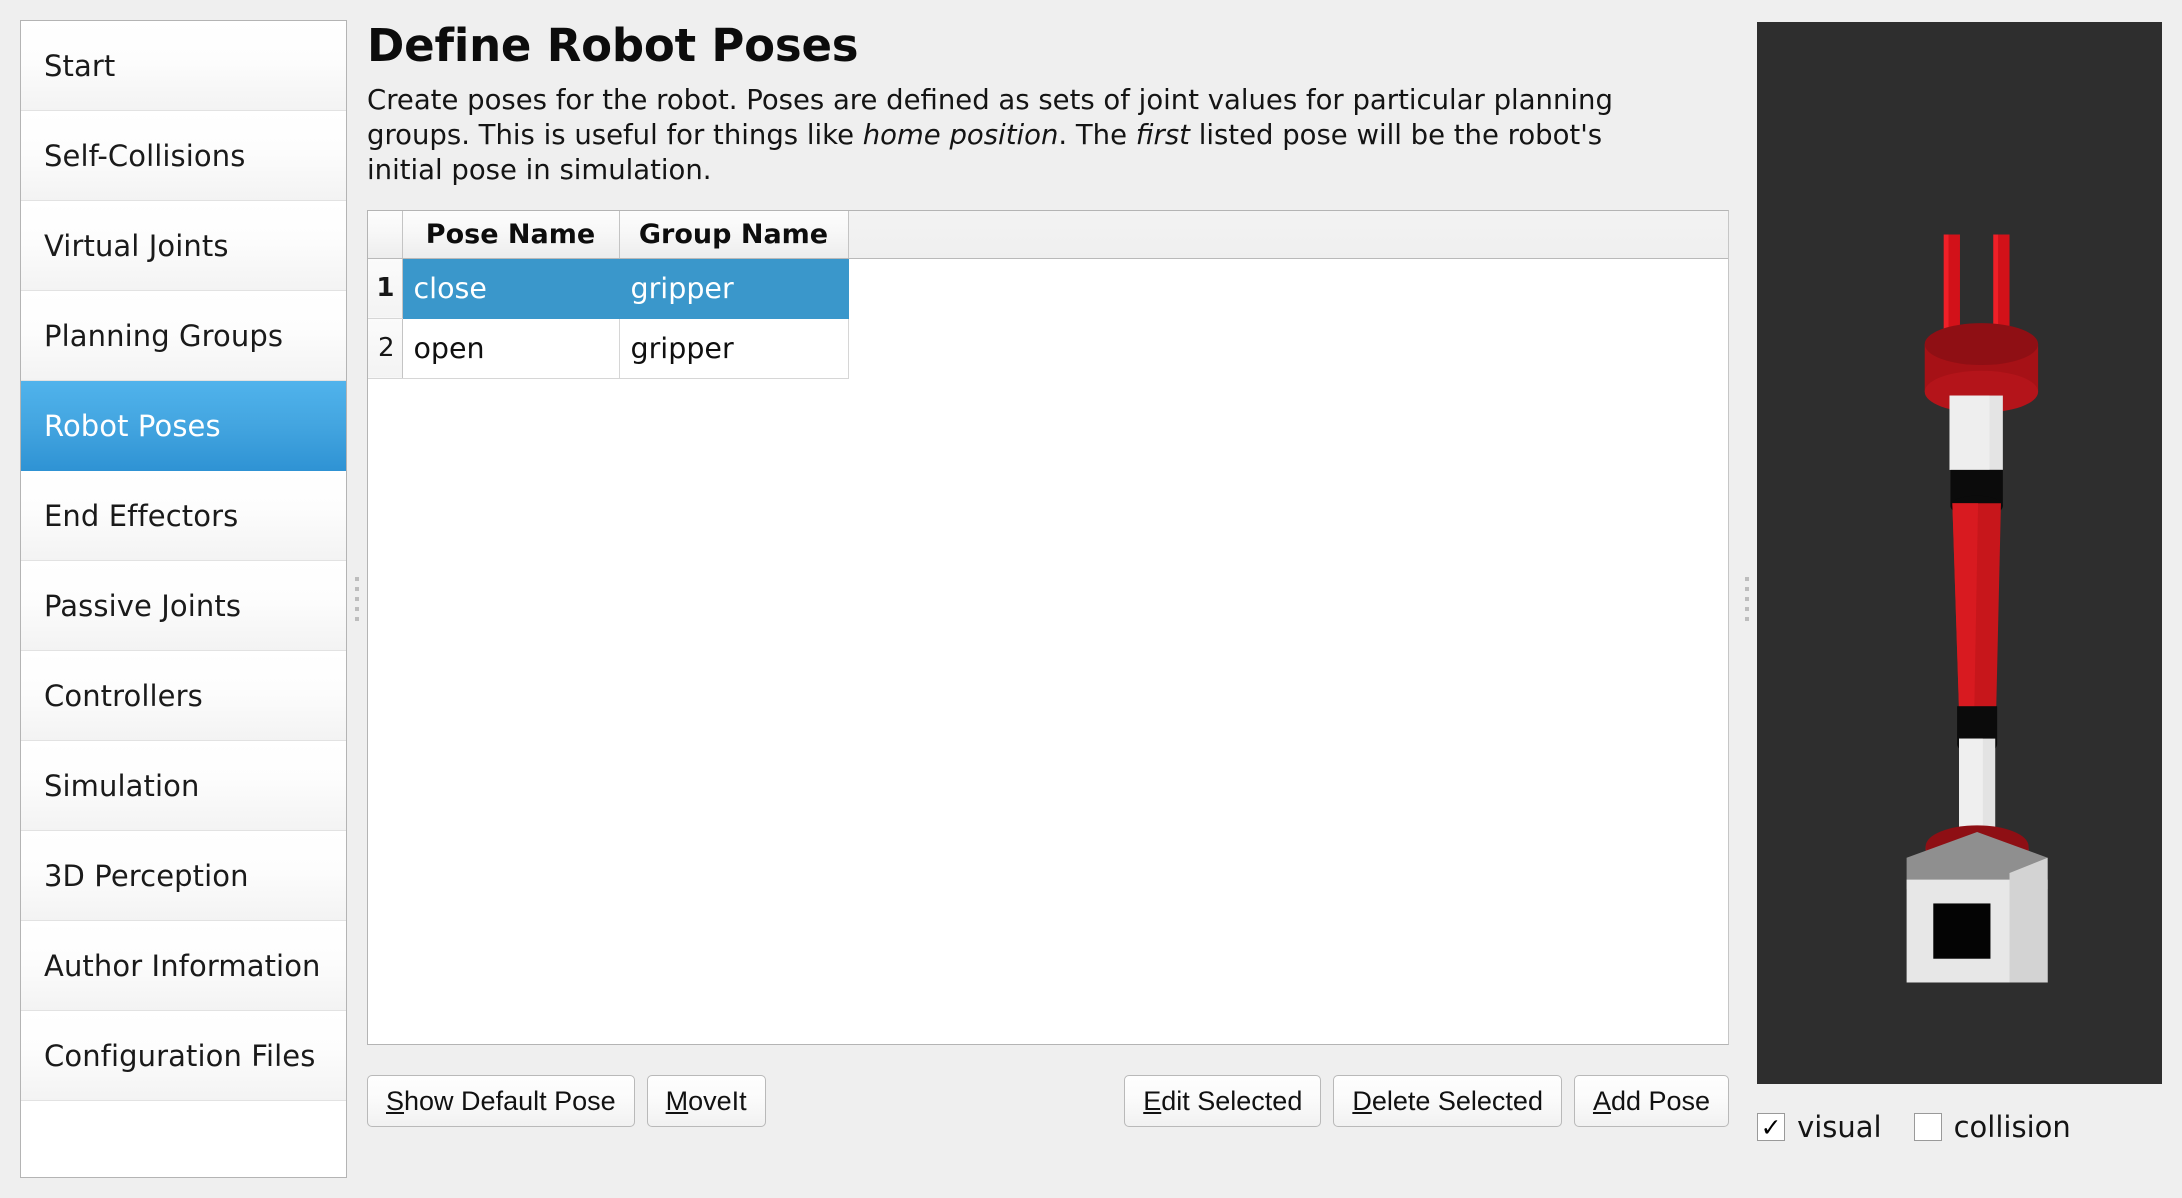 Image resolution: width=2182 pixels, height=1198 pixels. Describe the element at coordinates (385, 288) in the screenshot. I see `row-number: 1` at that location.